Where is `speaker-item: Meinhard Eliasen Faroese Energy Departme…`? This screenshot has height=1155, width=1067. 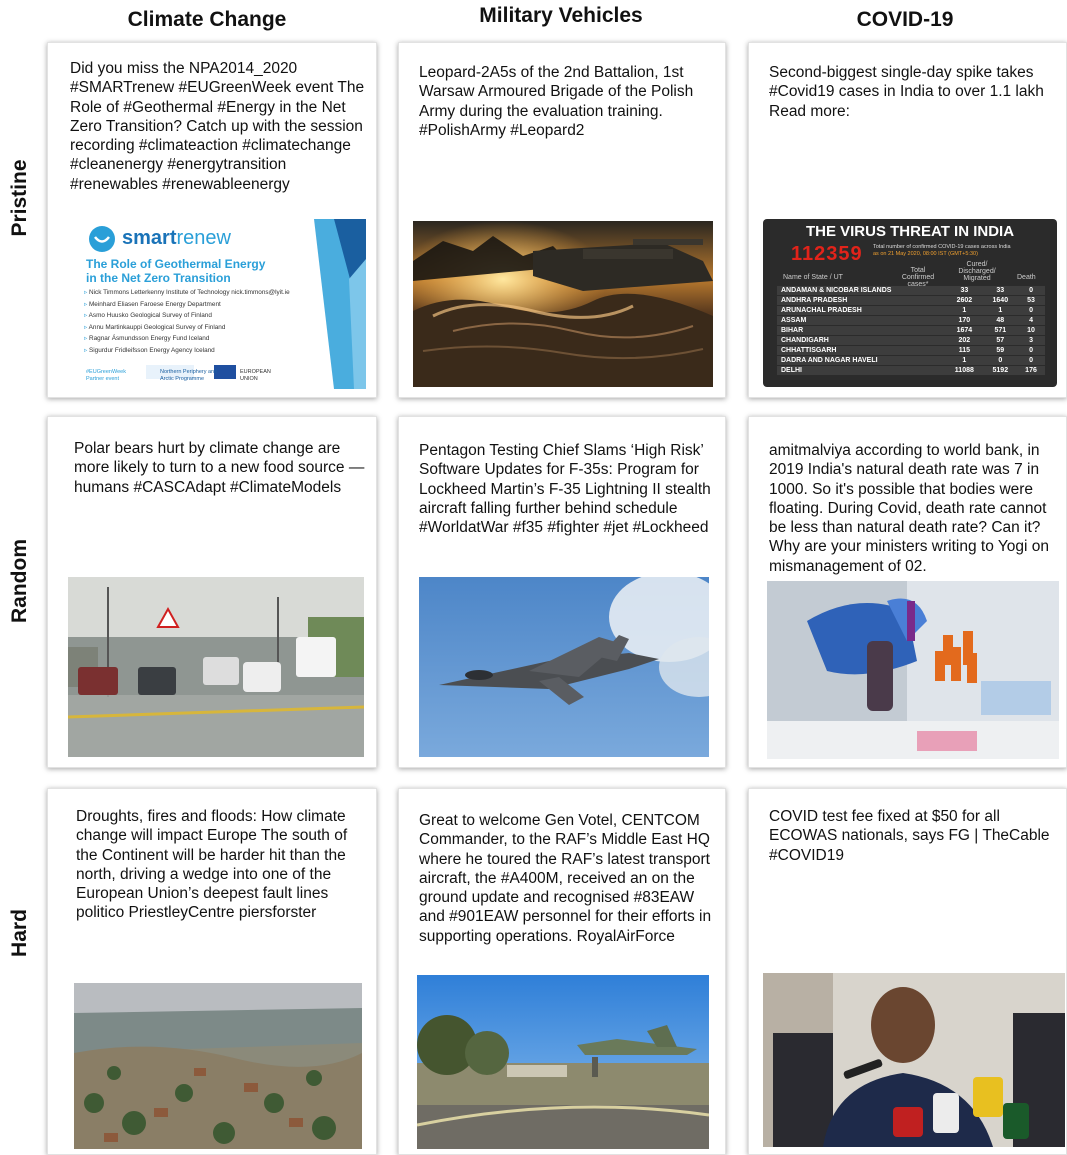 speaker-item: Meinhard Eliasen Faroese Energy Departme… is located at coordinates (187, 305).